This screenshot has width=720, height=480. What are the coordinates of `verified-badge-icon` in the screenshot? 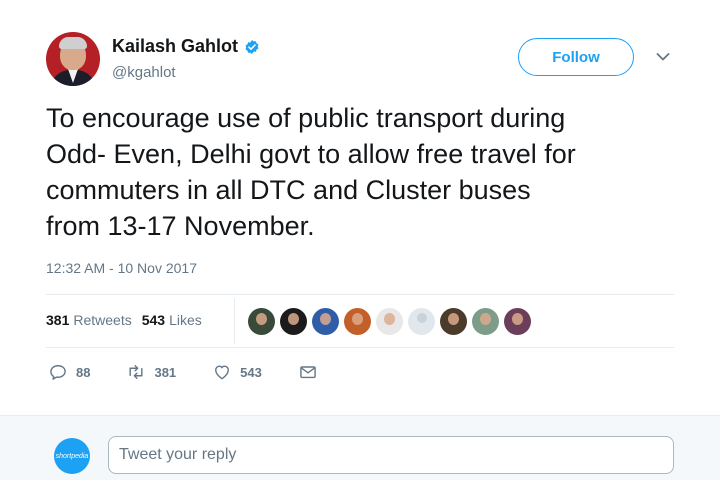 It's located at (252, 46).